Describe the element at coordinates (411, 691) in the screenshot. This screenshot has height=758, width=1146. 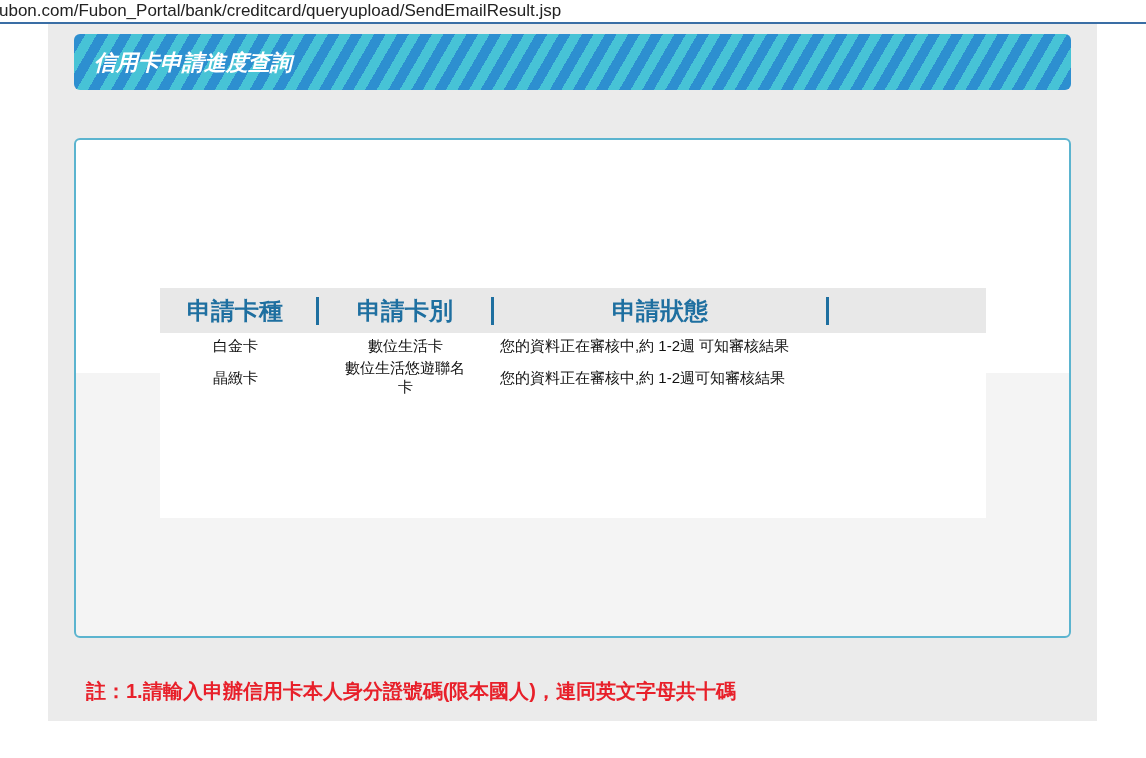
I see `note-text: 註：1.請輸入申辦信用卡本人身分證號碼(限本國人)，連同英文字母共十碼` at that location.